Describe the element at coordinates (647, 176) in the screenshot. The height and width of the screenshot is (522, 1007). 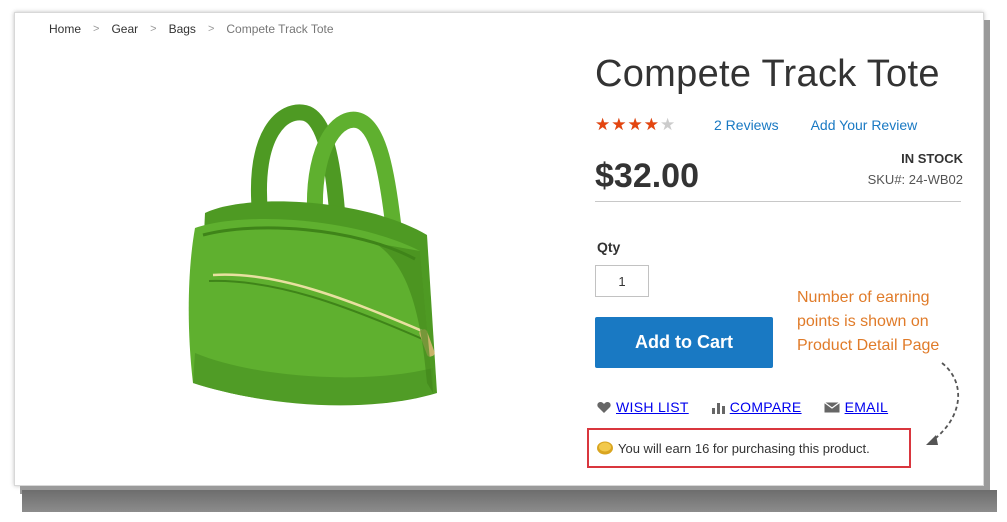
I see `product-price: $32.00` at that location.